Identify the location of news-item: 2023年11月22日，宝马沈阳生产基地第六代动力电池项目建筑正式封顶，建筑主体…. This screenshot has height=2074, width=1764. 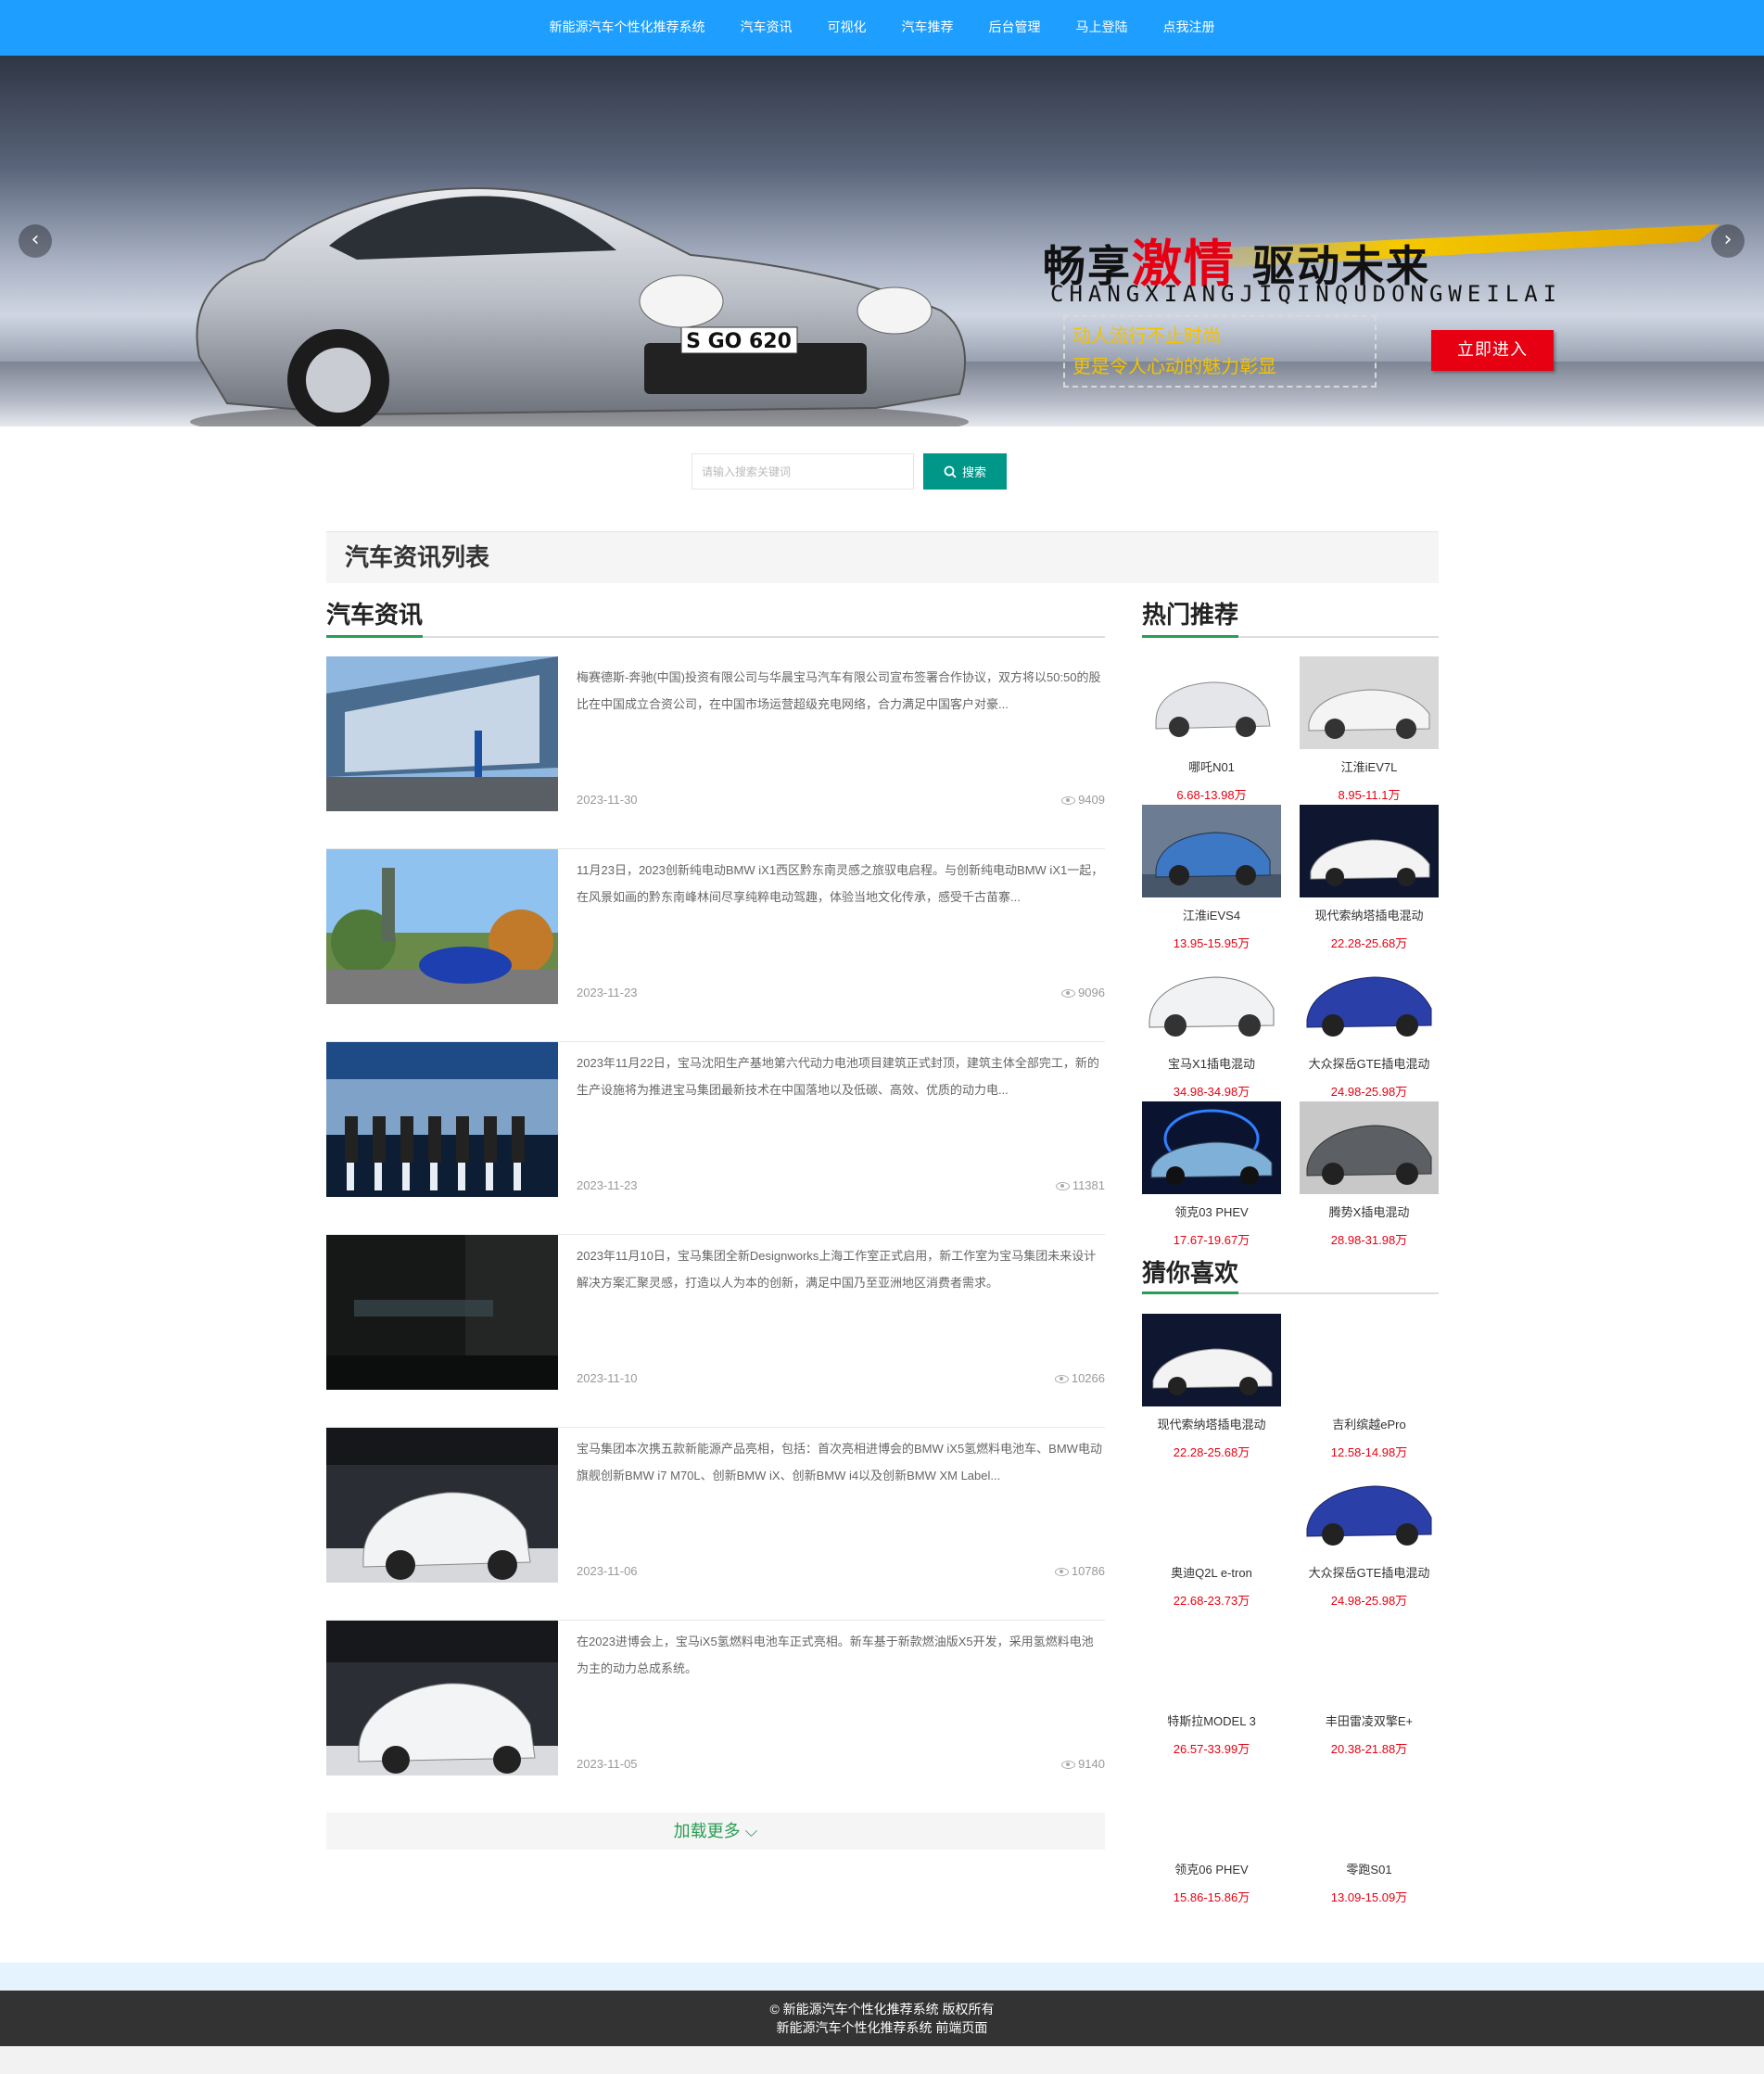
(715, 1138).